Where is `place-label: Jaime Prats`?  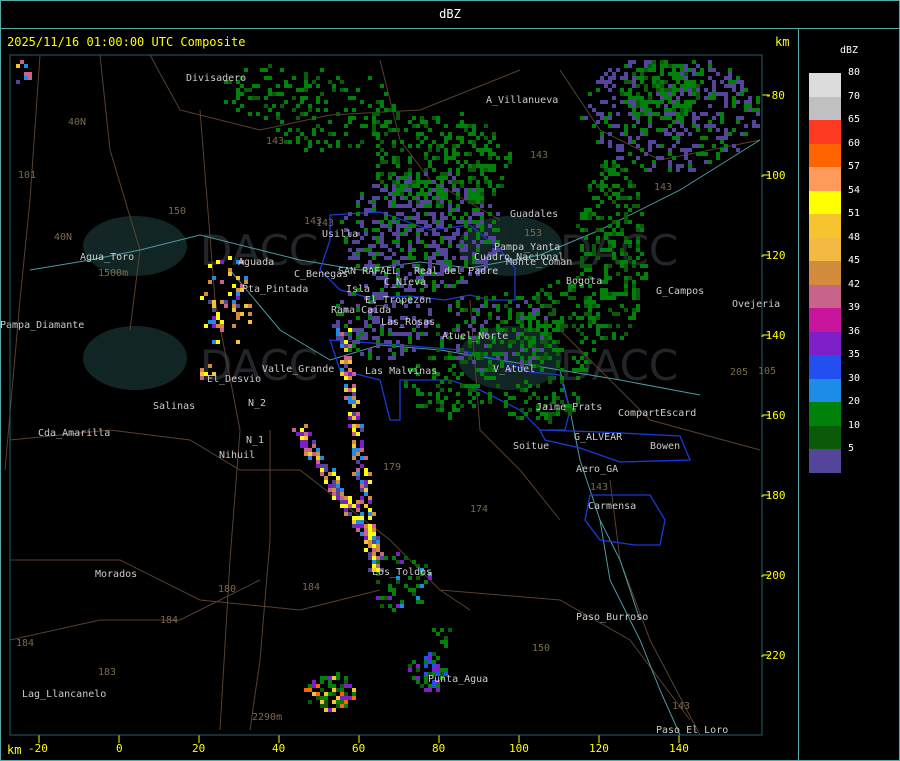 place-label: Jaime Prats is located at coordinates (569, 407).